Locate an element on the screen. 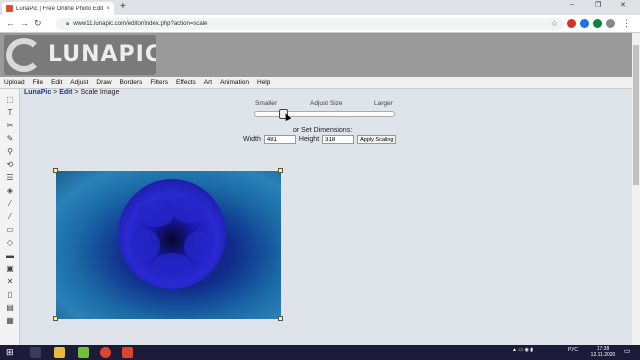 The height and width of the screenshot is (360, 640). menu-art: Art is located at coordinates (208, 82).